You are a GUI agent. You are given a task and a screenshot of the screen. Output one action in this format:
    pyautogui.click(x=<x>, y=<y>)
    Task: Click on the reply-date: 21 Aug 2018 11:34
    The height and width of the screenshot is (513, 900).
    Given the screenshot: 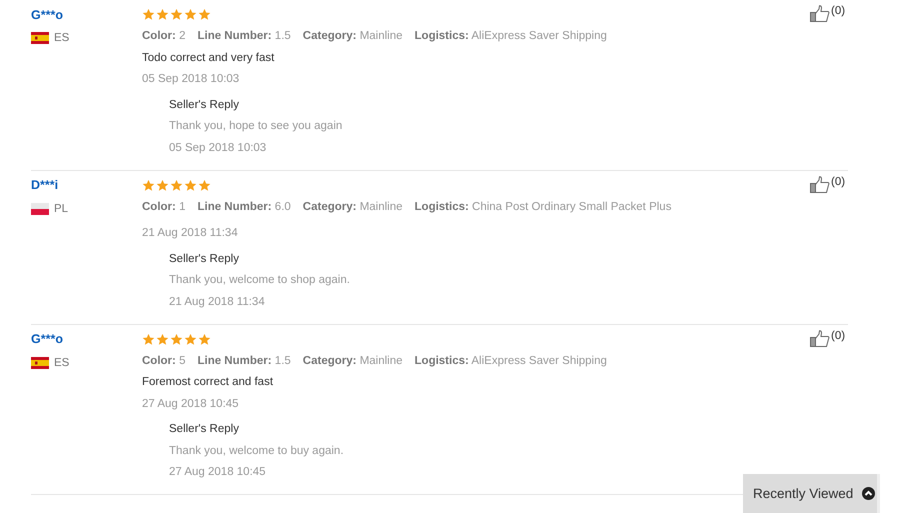 What is the action you would take?
    pyautogui.click(x=217, y=302)
    